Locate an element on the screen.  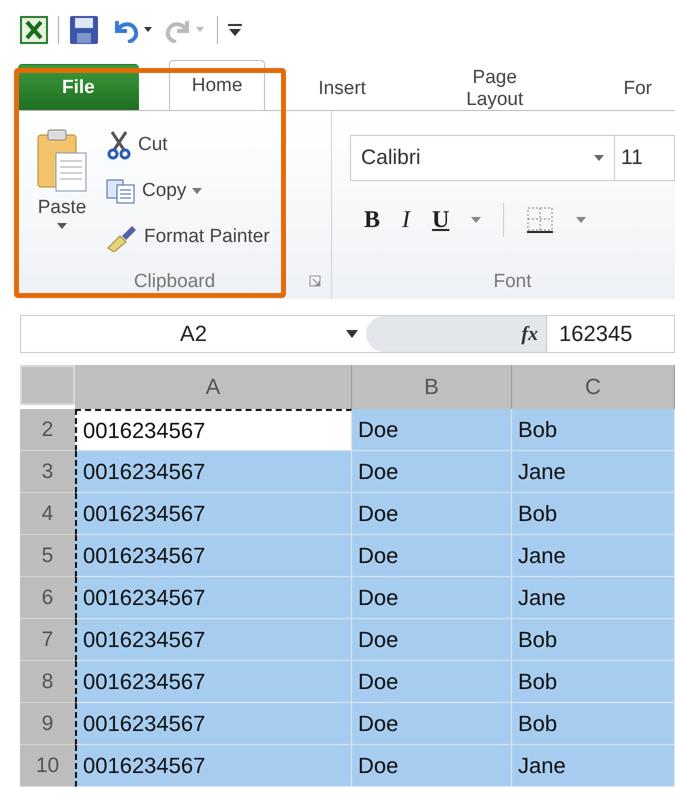
row-header: 6 is located at coordinates (47, 598).